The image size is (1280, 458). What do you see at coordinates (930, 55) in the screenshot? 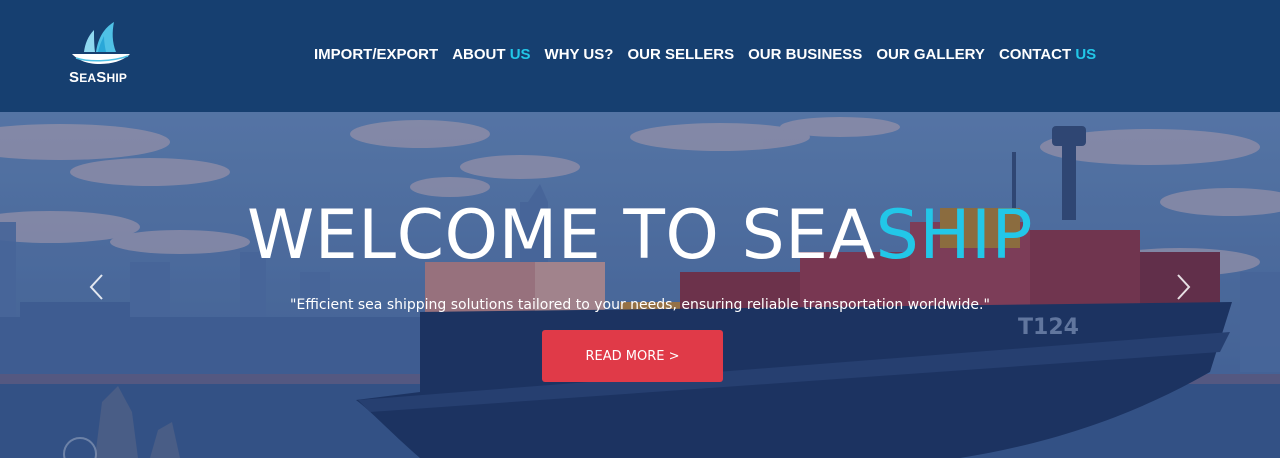
I see `nav-our-gallery: OUR GALLERY` at bounding box center [930, 55].